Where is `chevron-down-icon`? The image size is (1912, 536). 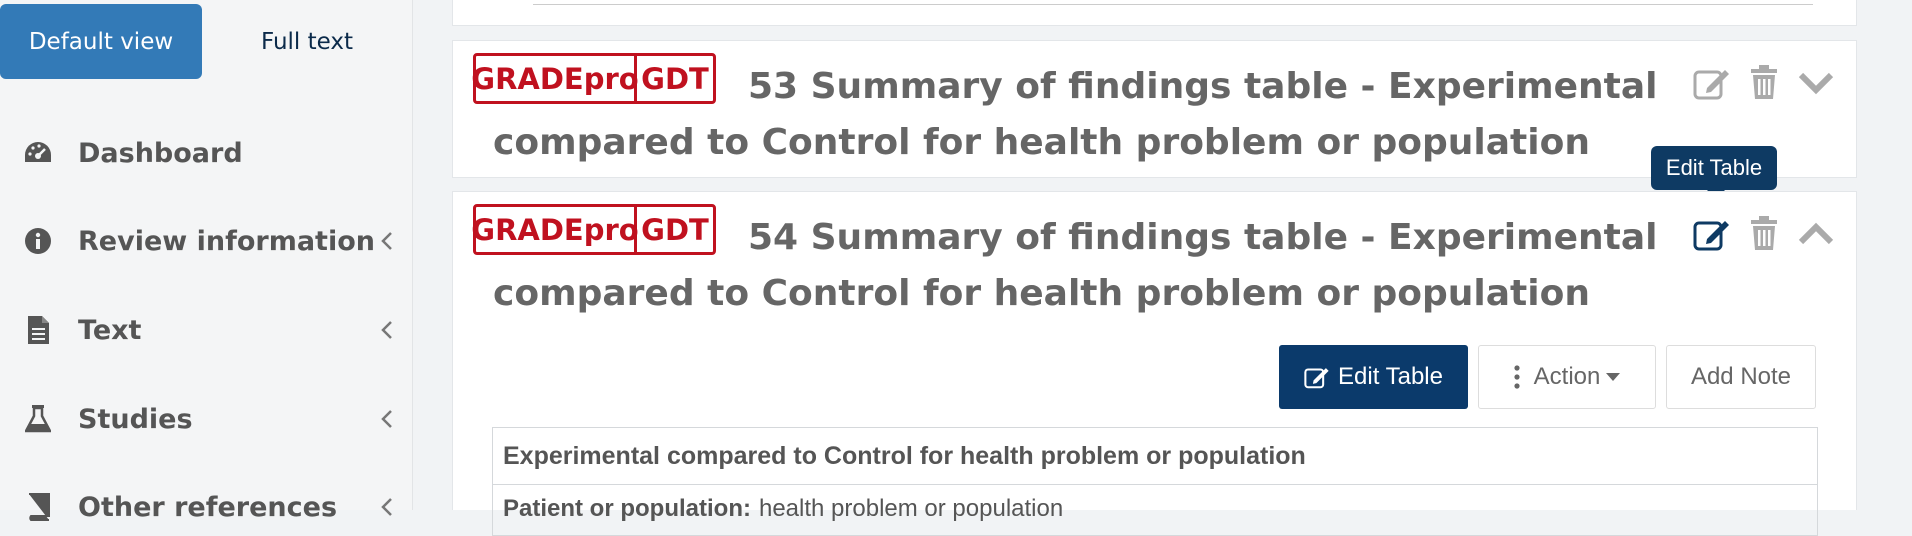
chevron-down-icon is located at coordinates (1816, 83).